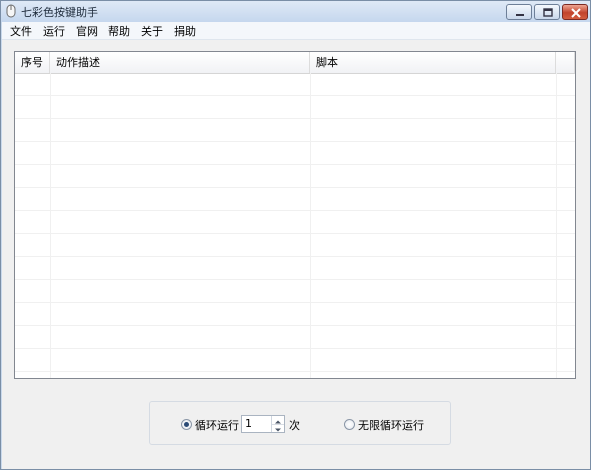 This screenshot has width=591, height=470. I want to click on menu-run: 运行, so click(54, 31).